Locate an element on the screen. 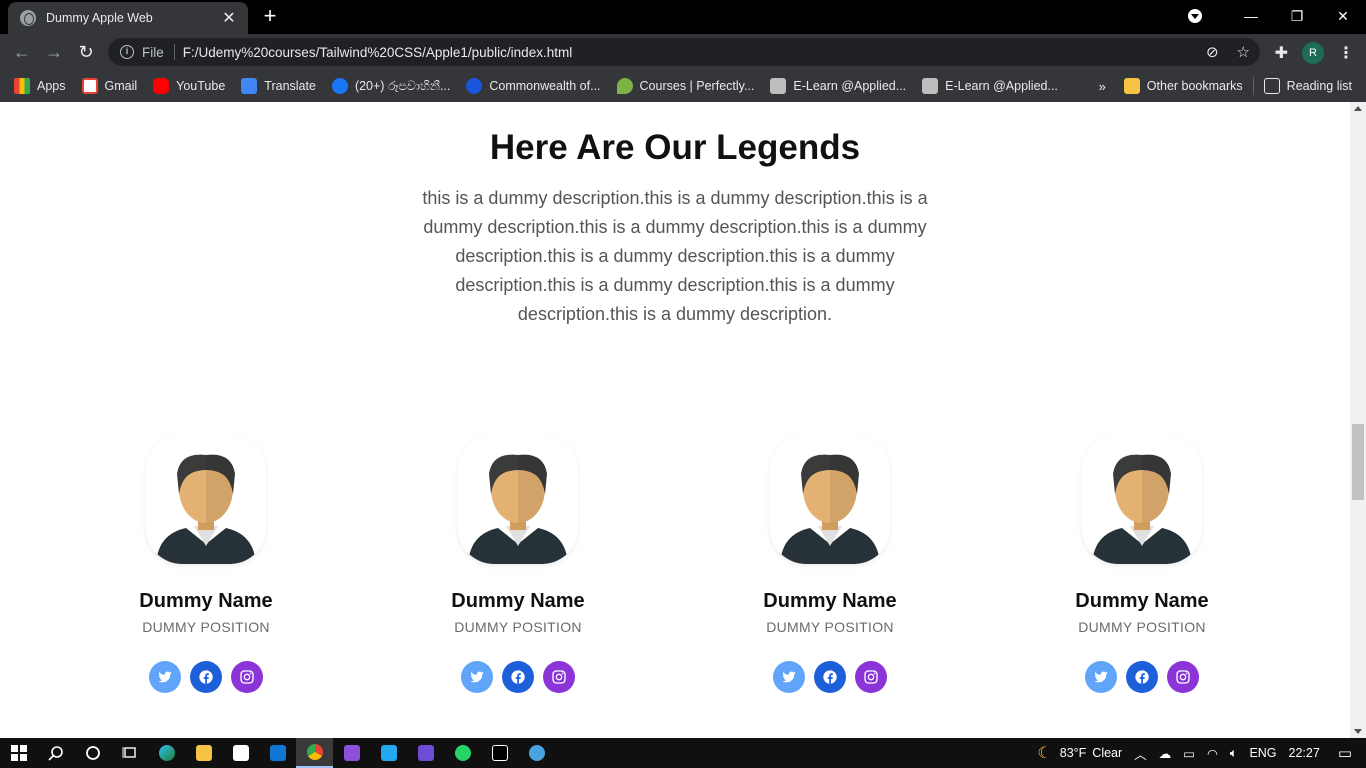 The height and width of the screenshot is (768, 1366). clock: 22:27 is located at coordinates (1304, 753).